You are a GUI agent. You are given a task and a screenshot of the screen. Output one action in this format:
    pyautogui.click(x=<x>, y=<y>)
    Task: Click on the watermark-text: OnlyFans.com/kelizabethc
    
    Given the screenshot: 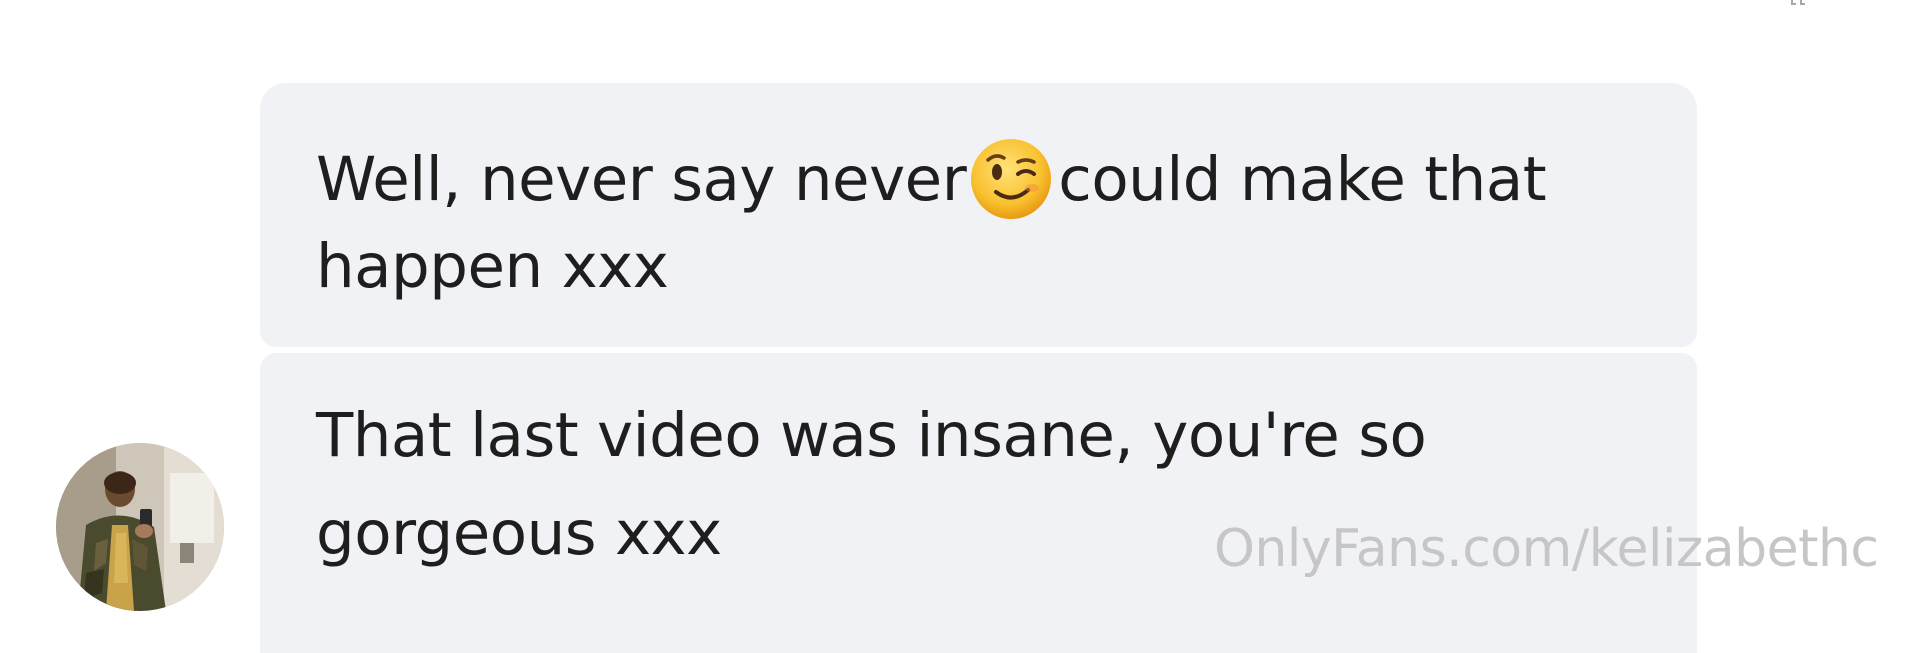 What is the action you would take?
    pyautogui.click(x=1546, y=549)
    